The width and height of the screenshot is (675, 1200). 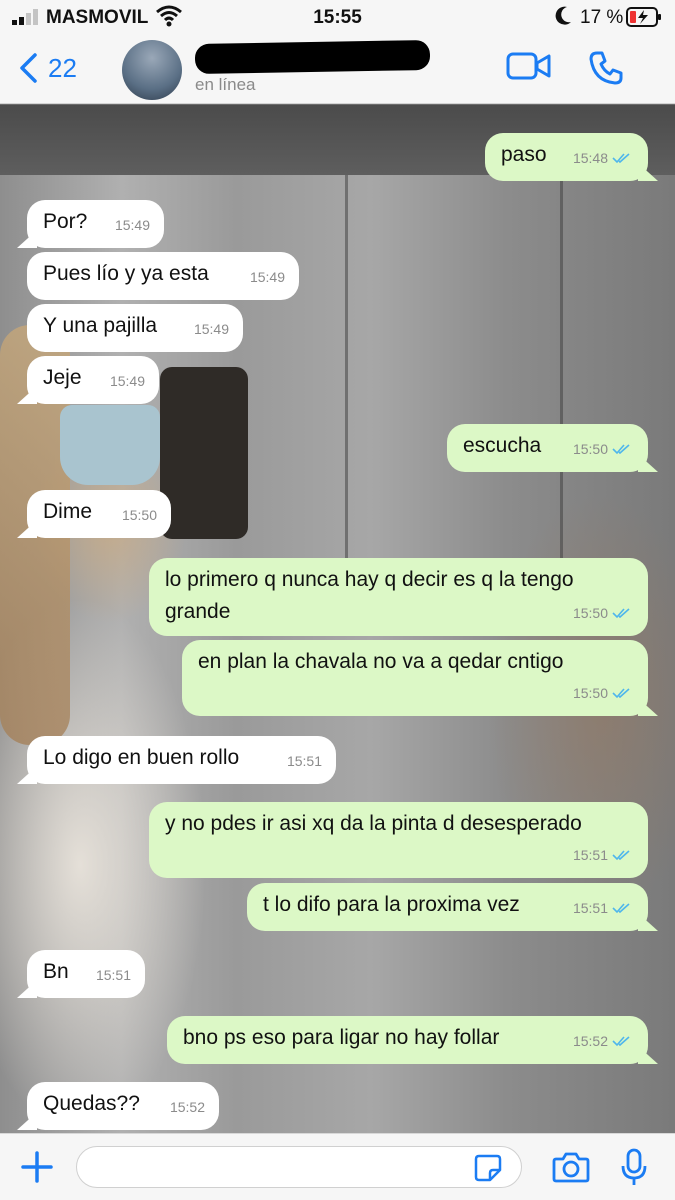 What do you see at coordinates (62, 67) in the screenshot?
I see `unread-count: 22` at bounding box center [62, 67].